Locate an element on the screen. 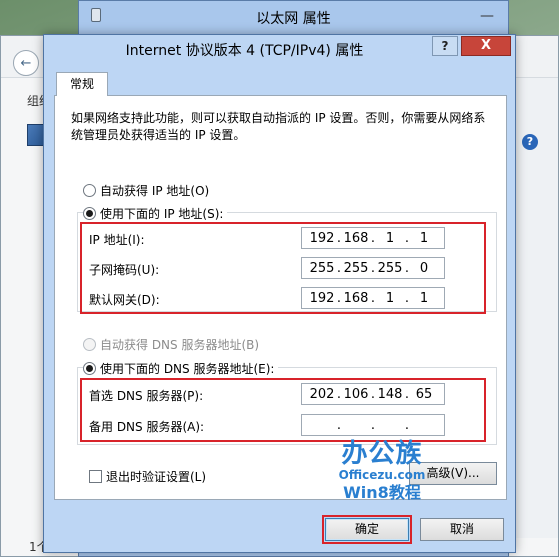 Image resolution: width=559 pixels, height=557 pixels. help-button: ? is located at coordinates (445, 46).